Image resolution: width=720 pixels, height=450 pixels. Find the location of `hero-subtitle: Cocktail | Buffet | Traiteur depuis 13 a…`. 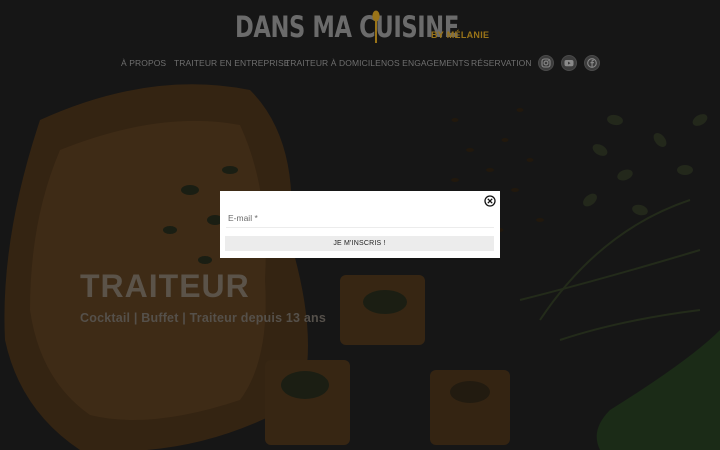

hero-subtitle: Cocktail | Buffet | Traiteur depuis 13 a… is located at coordinates (203, 318).